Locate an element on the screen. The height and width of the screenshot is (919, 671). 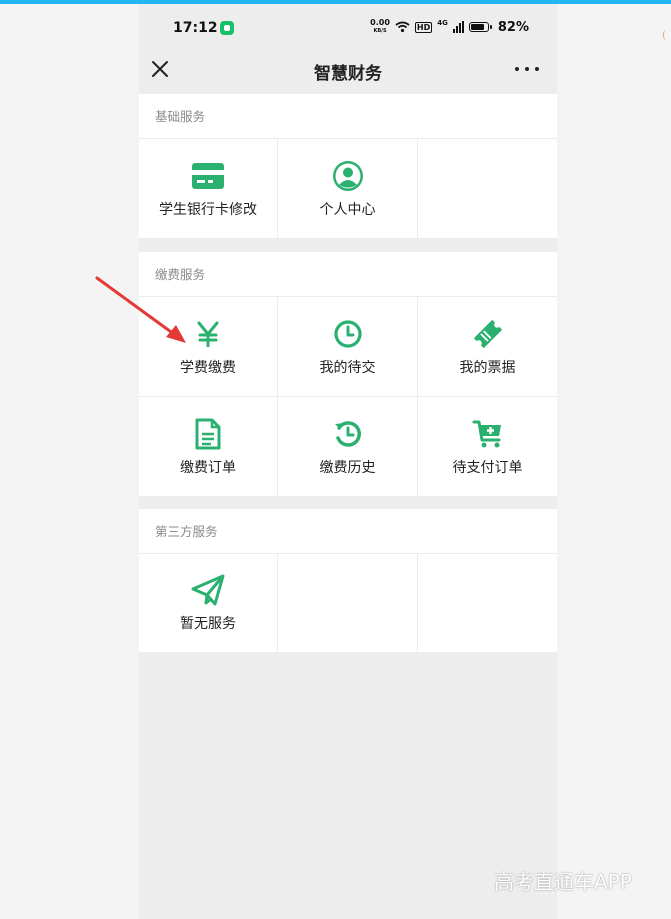
grid-item-label: 缴费历史 is located at coordinates (347, 467).